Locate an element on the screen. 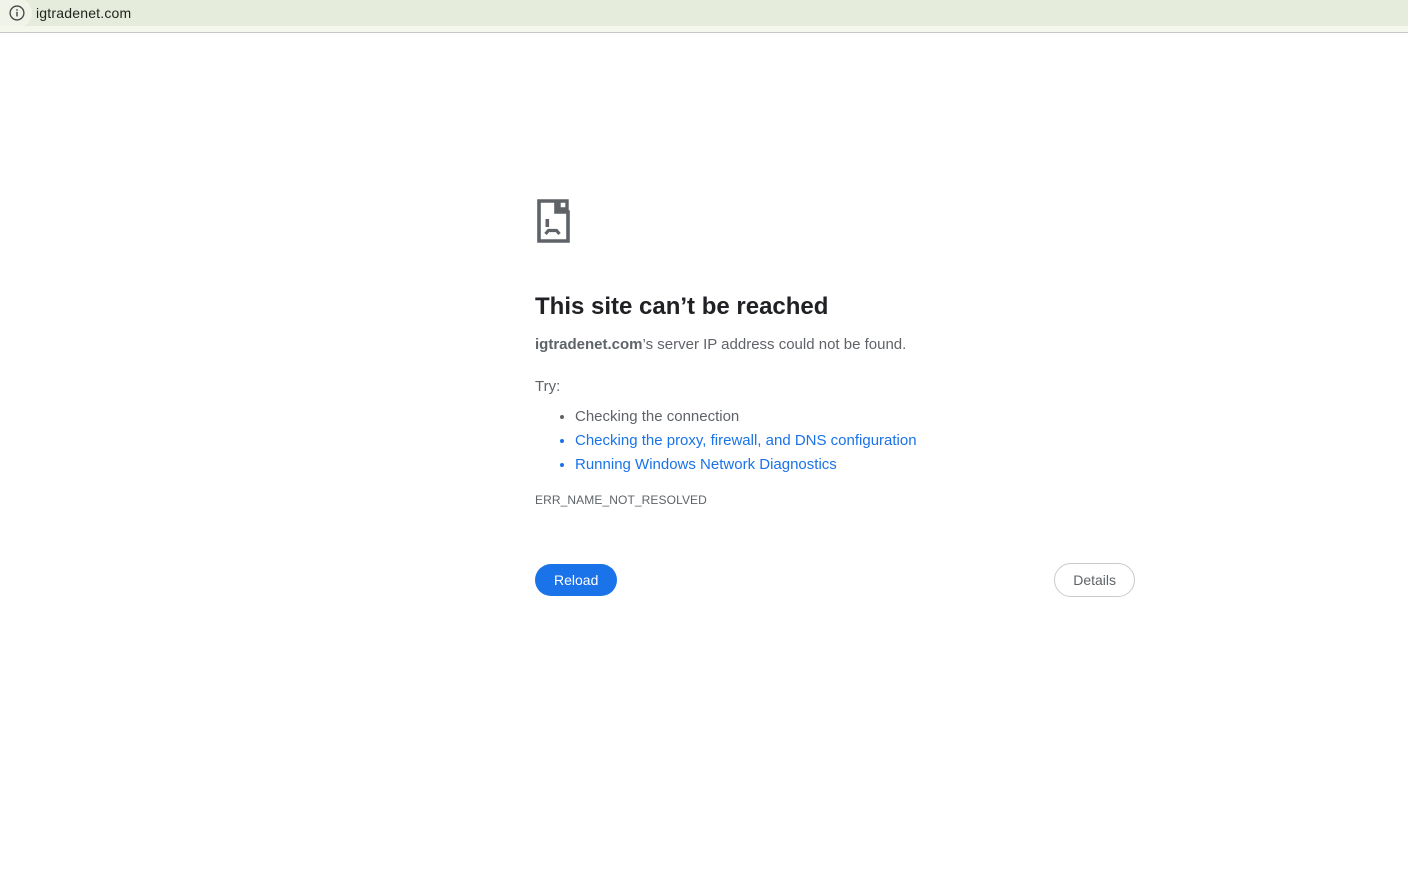  error-title: This site can’t be reached is located at coordinates (682, 306).